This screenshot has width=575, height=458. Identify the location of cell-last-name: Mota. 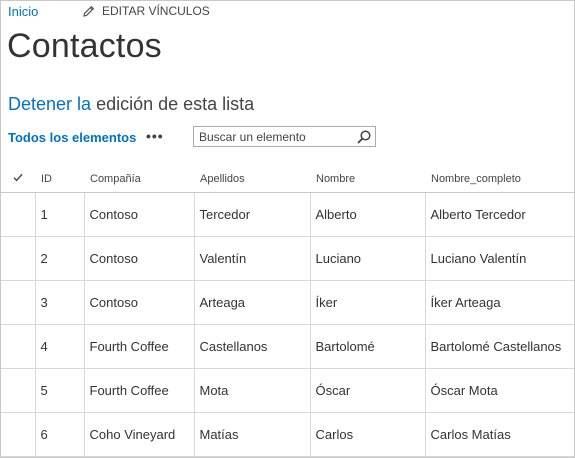
(252, 390).